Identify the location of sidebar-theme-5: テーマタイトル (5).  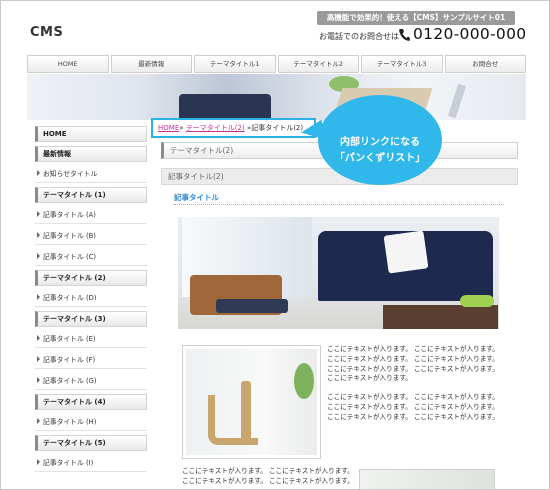
(91, 443).